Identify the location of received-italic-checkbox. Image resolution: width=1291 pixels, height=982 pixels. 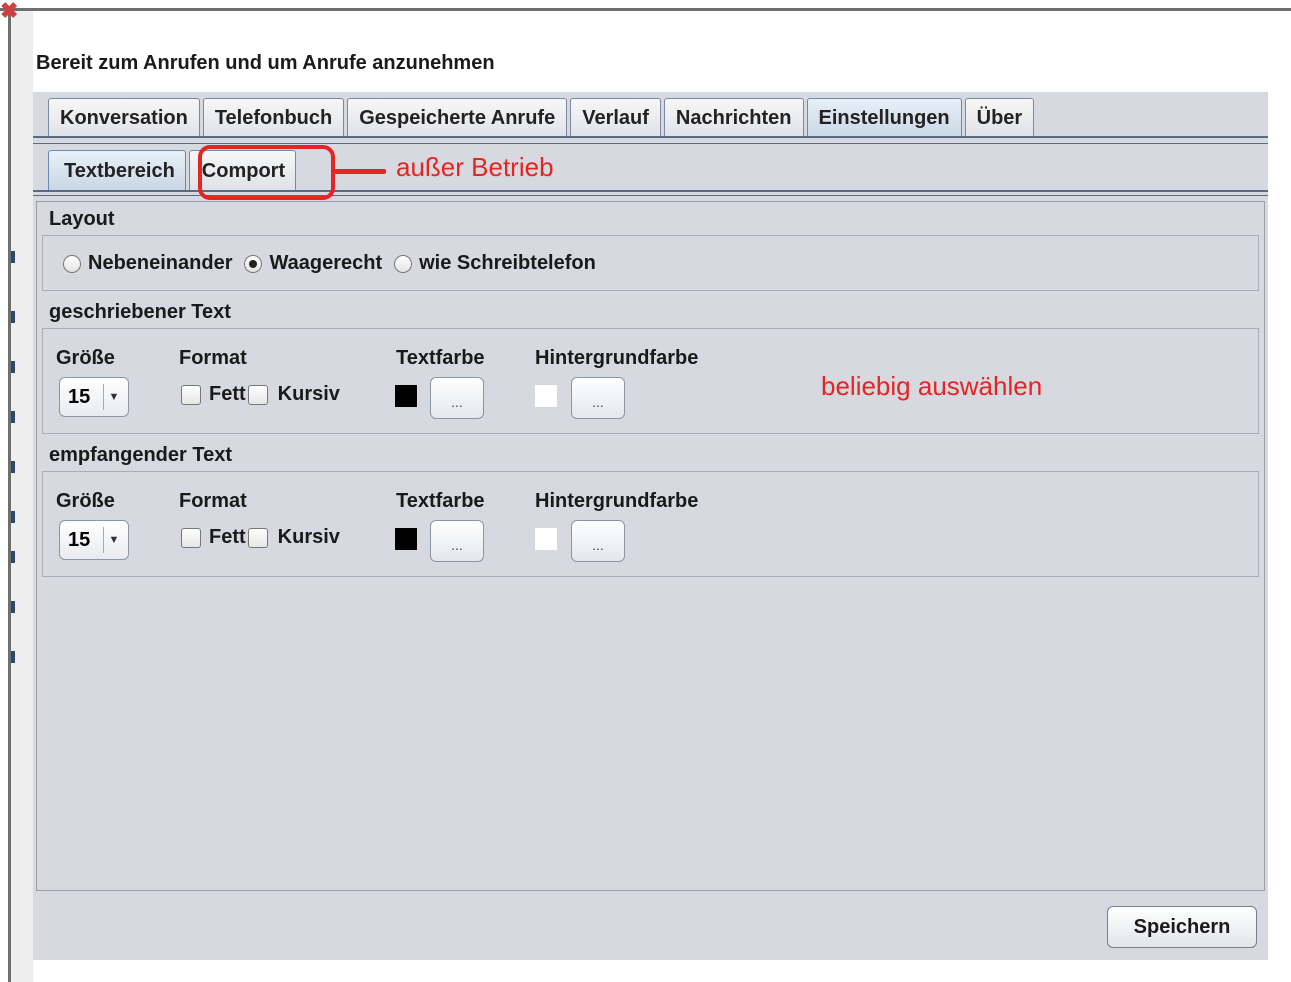
(257, 537).